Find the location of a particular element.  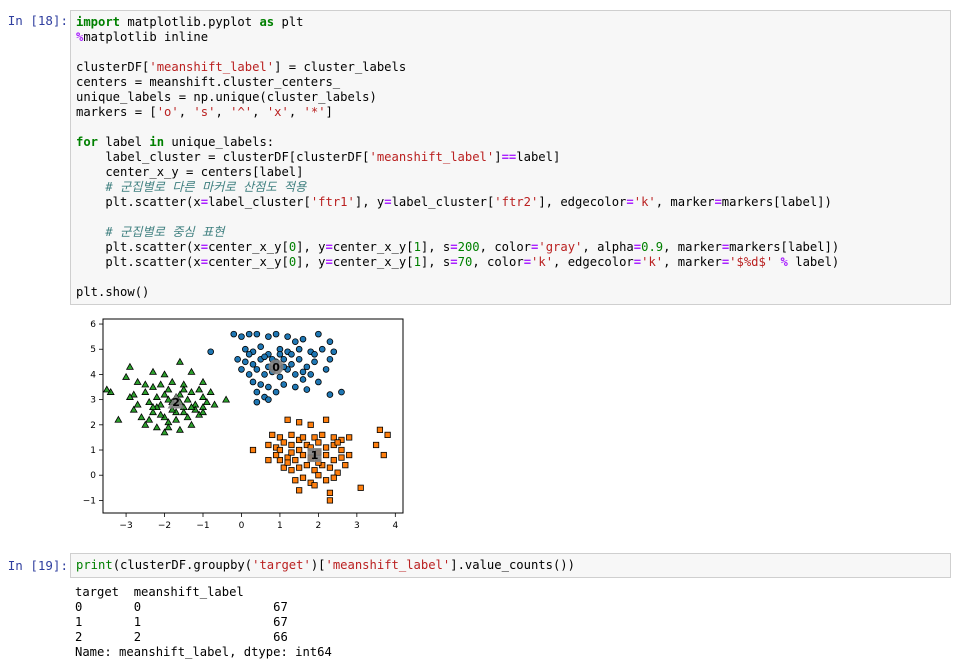

output-line: 0 0 67 is located at coordinates (181, 607).